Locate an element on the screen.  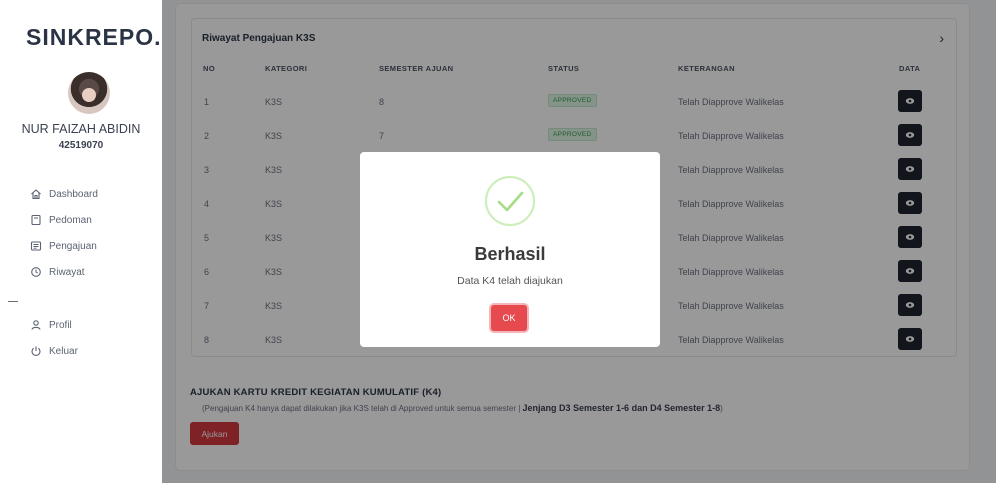
sidebar-item-label: Profil is located at coordinates (60, 325).